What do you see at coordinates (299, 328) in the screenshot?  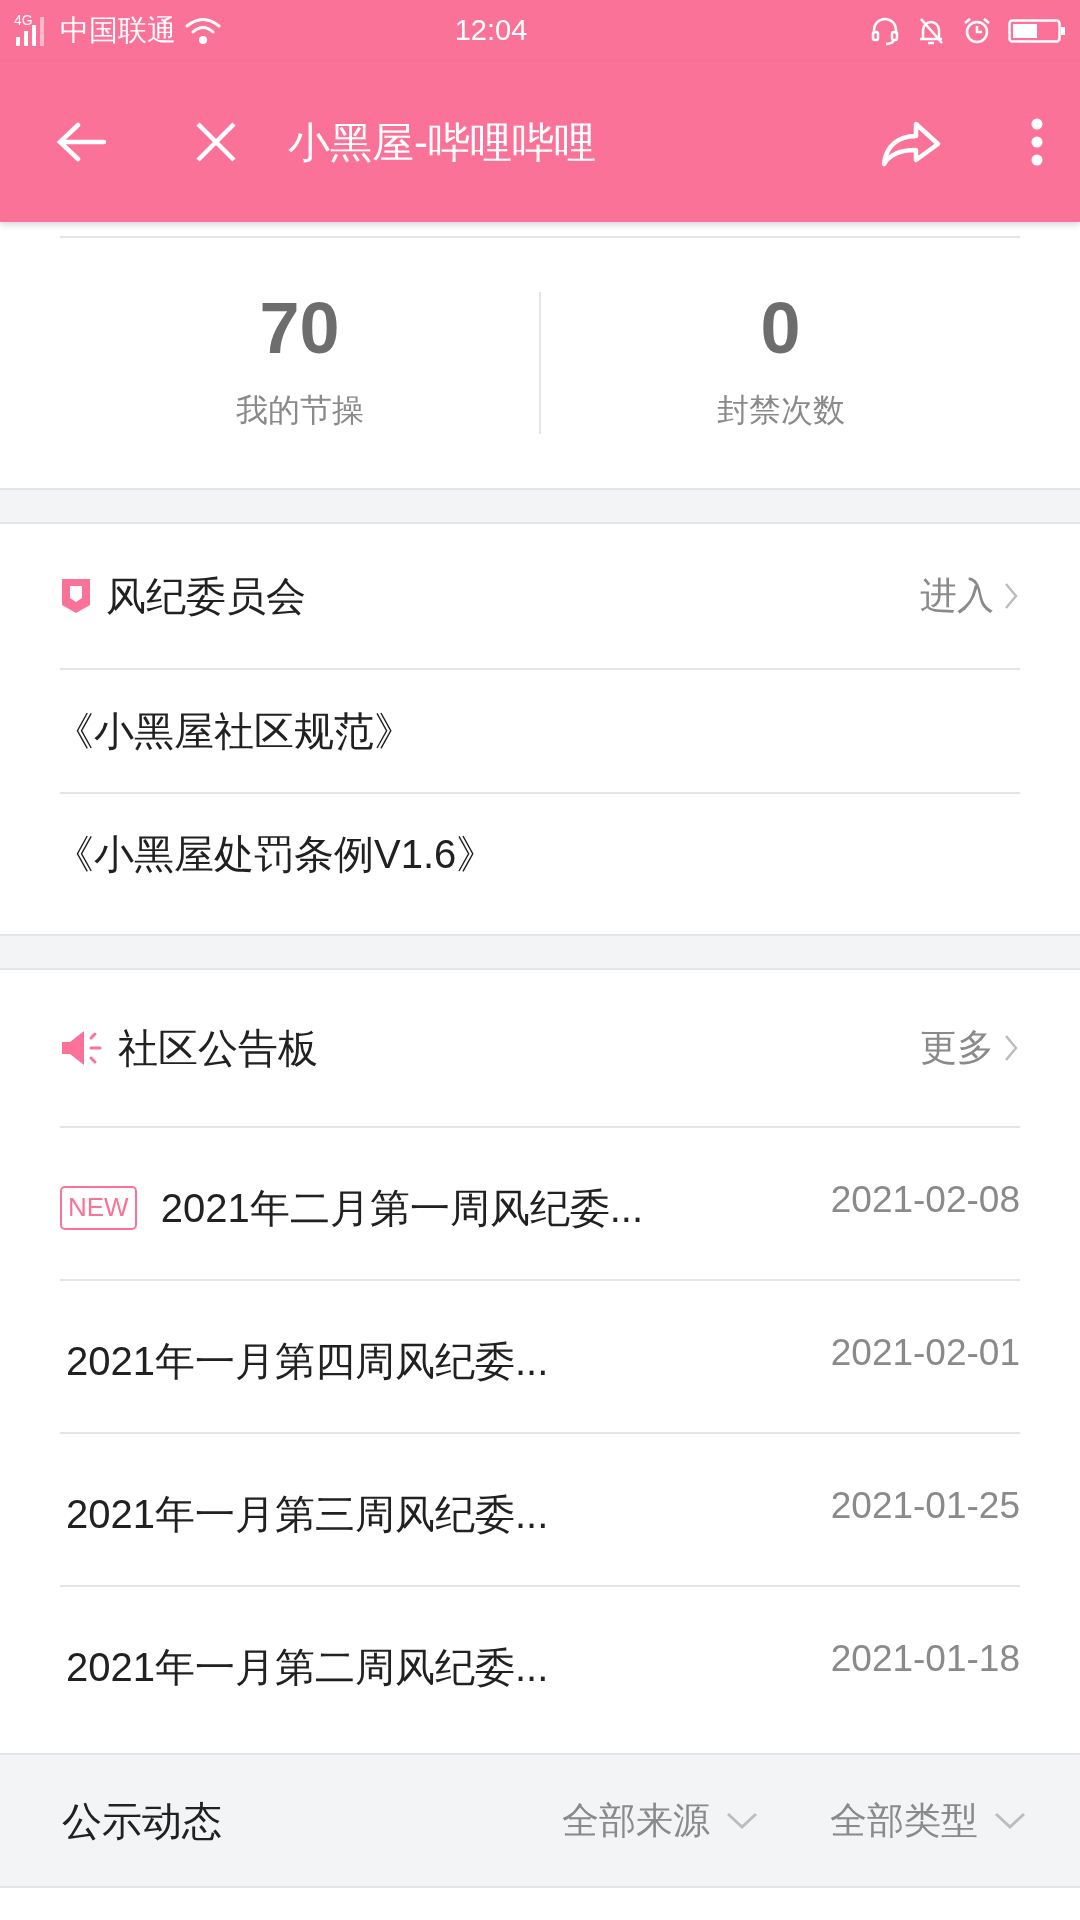 I see `stat-value: 70` at bounding box center [299, 328].